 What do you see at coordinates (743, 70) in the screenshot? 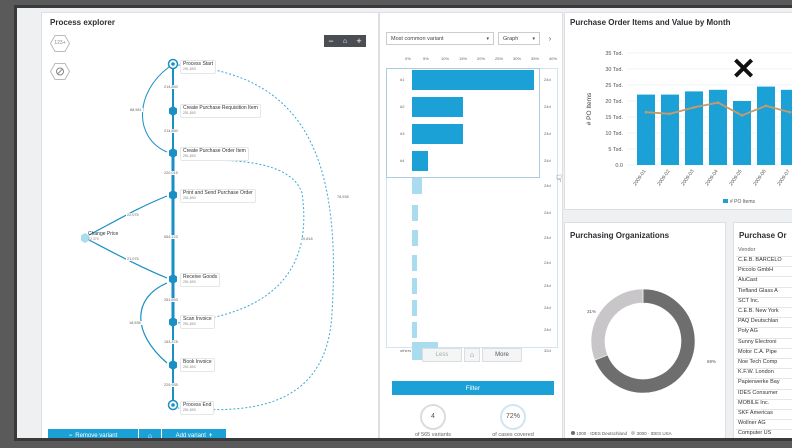
I see `close-icon: ✕` at bounding box center [743, 70].